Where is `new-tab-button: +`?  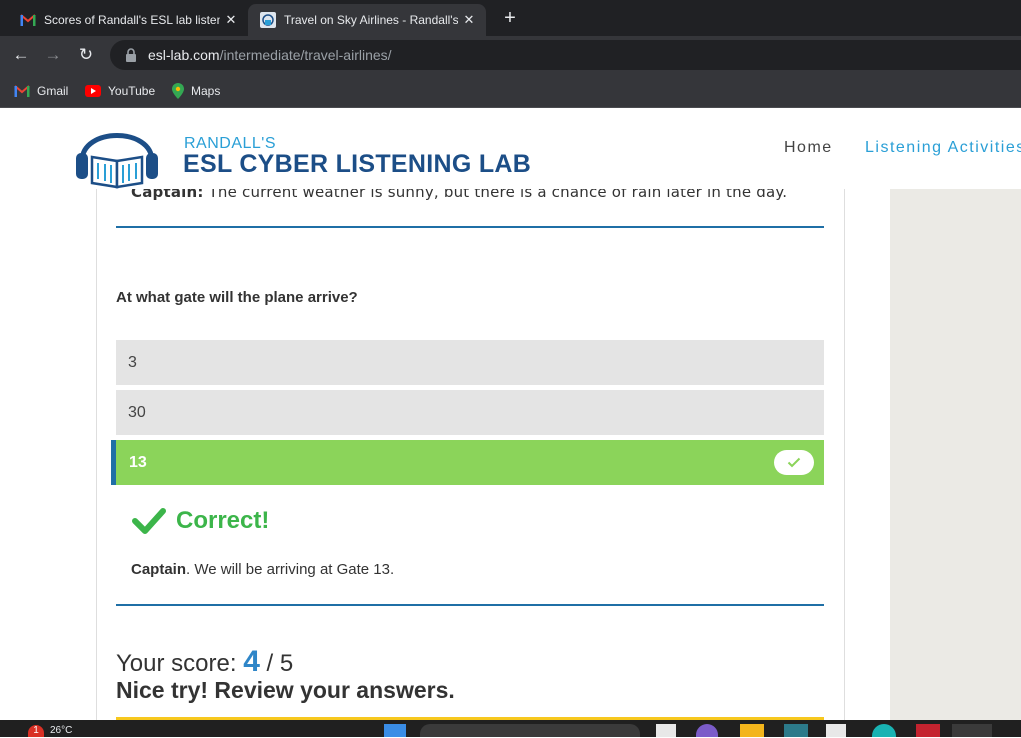
new-tab-button: + is located at coordinates (510, 18).